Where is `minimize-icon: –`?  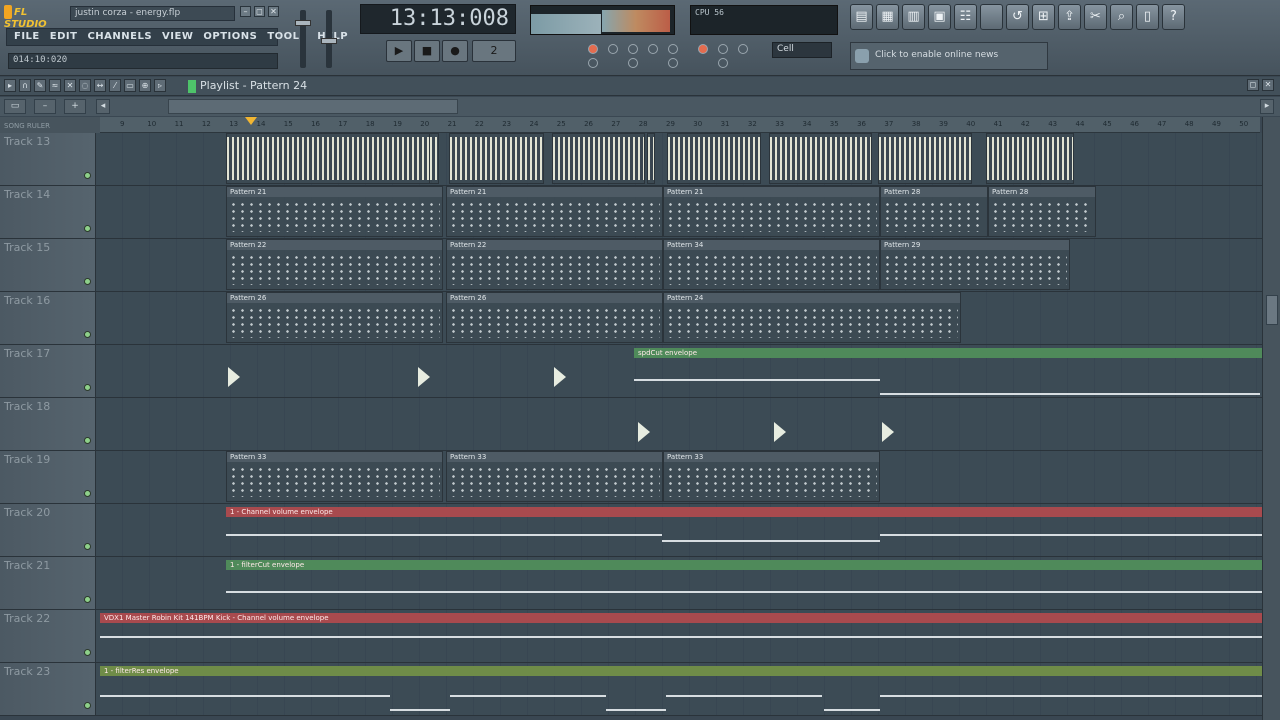 minimize-icon: – is located at coordinates (245, 11).